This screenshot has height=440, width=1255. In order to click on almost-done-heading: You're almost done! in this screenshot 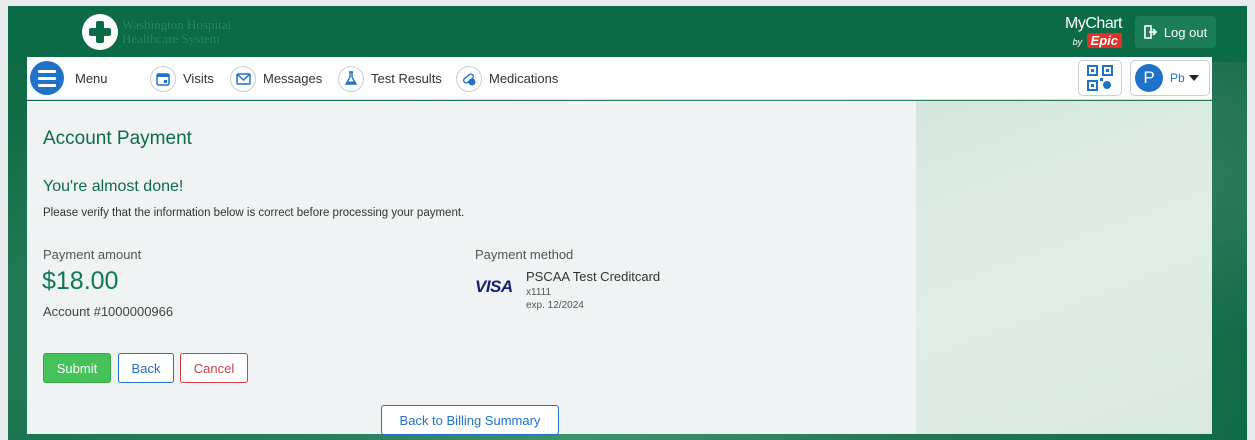, I will do `click(113, 186)`.